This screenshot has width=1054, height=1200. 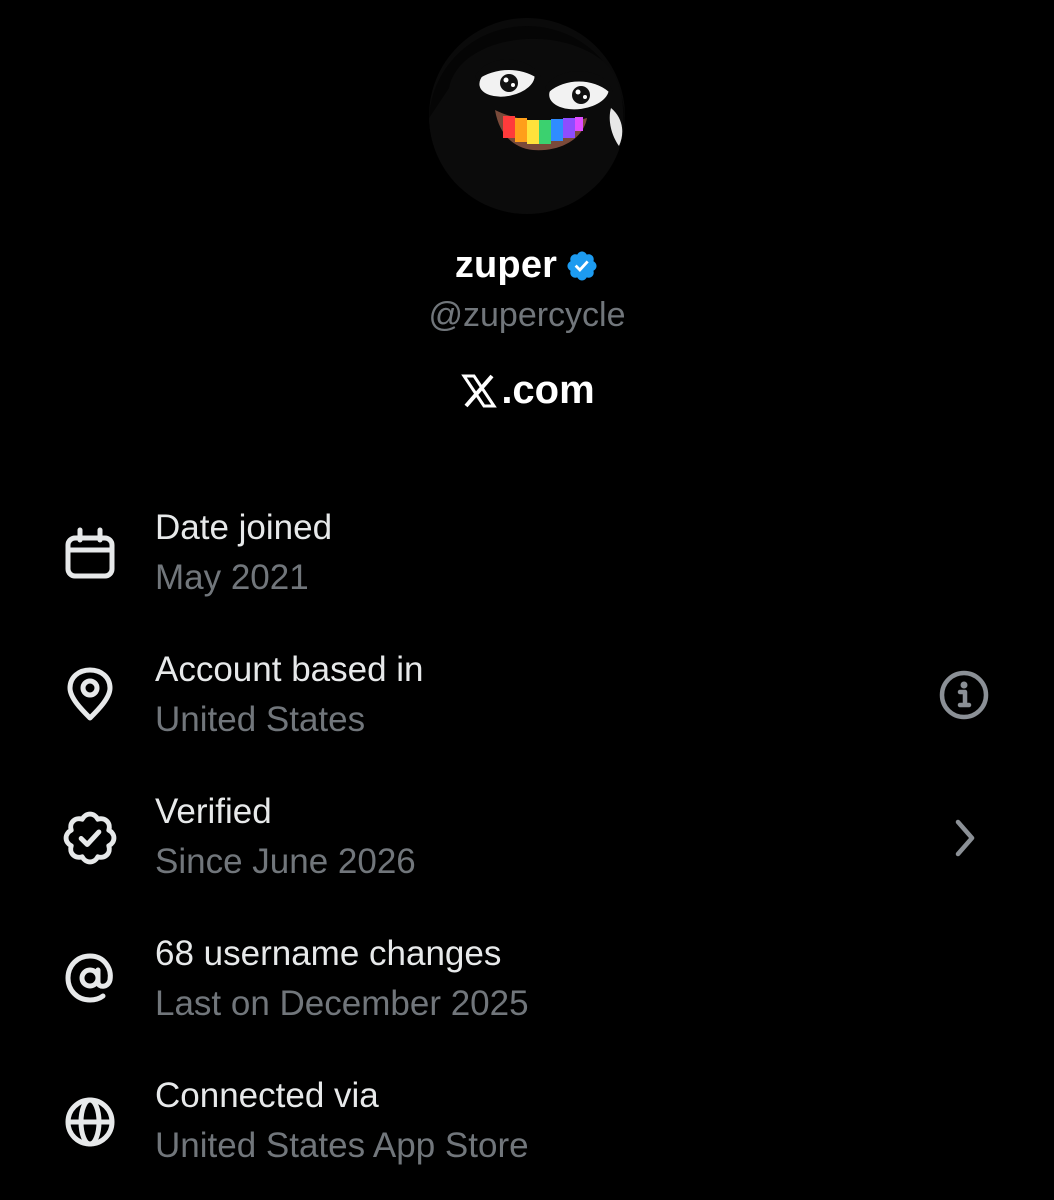 I want to click on display-name: zuper, so click(x=506, y=265).